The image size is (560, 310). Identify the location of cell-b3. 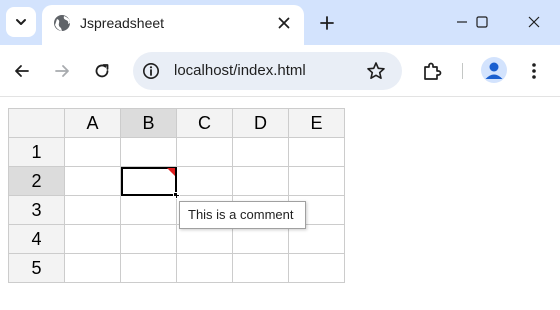
(148, 210).